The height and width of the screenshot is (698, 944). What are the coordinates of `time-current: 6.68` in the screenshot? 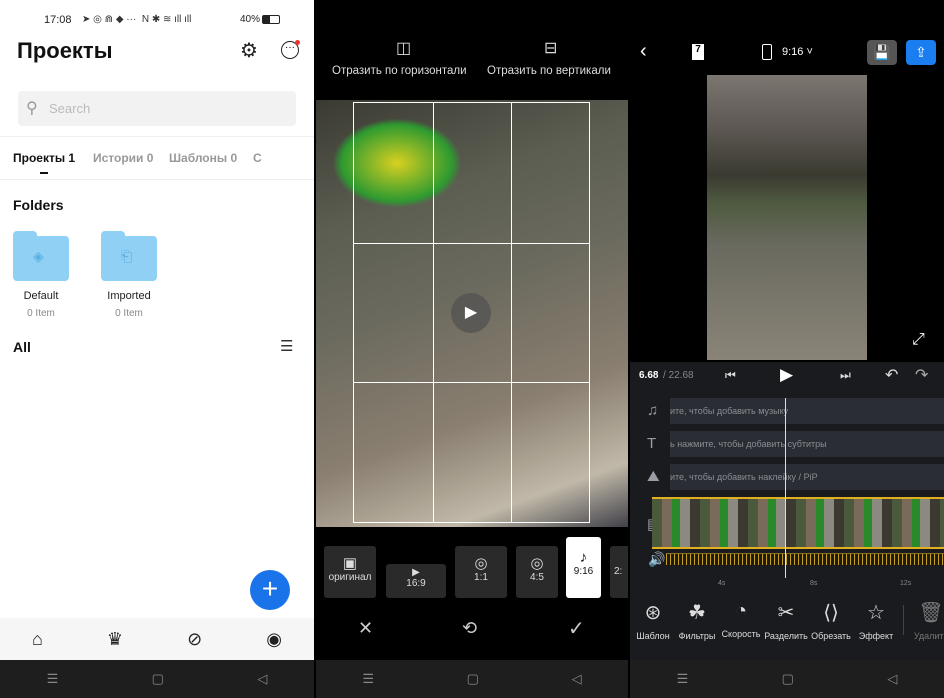 It's located at (649, 375).